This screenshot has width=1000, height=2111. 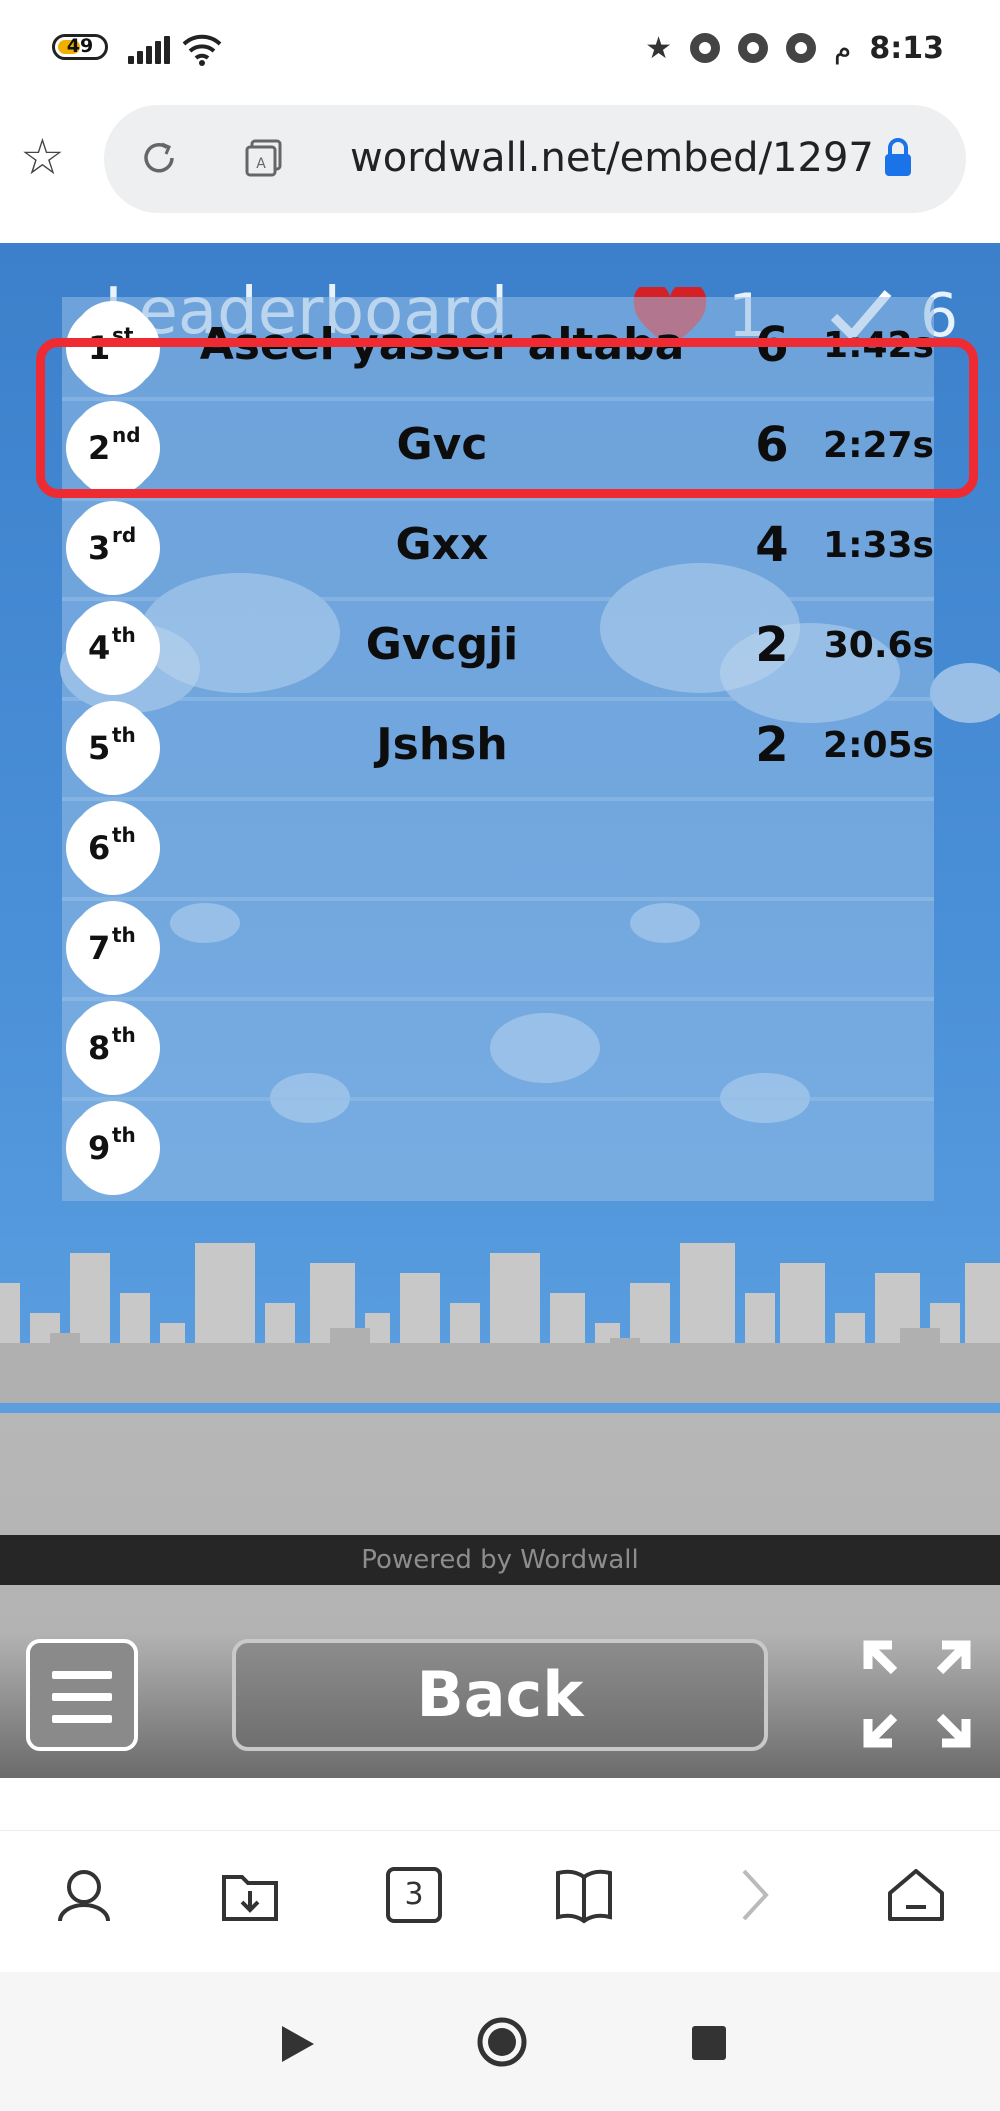 I want to click on home-circle-icon, so click(x=502, y=2042).